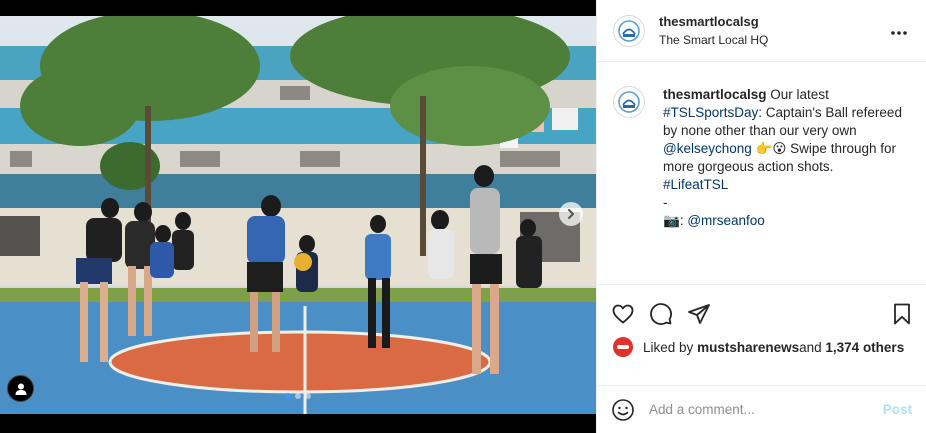 The image size is (926, 433). I want to click on more-horizontal-icon, so click(899, 33).